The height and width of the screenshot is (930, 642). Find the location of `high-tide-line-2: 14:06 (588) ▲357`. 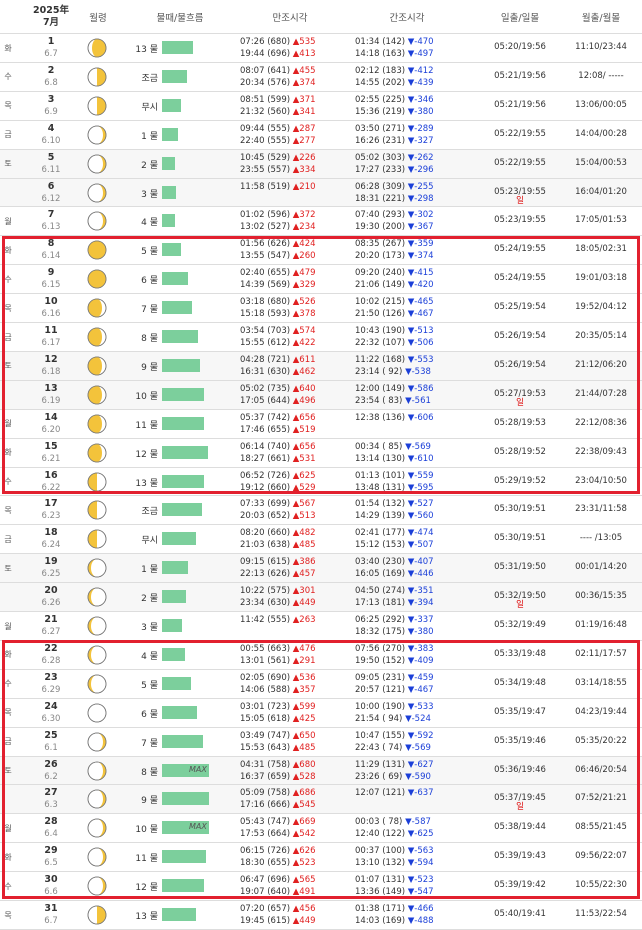

high-tide-line-2: 14:06 (588) ▲357 is located at coordinates (299, 690).